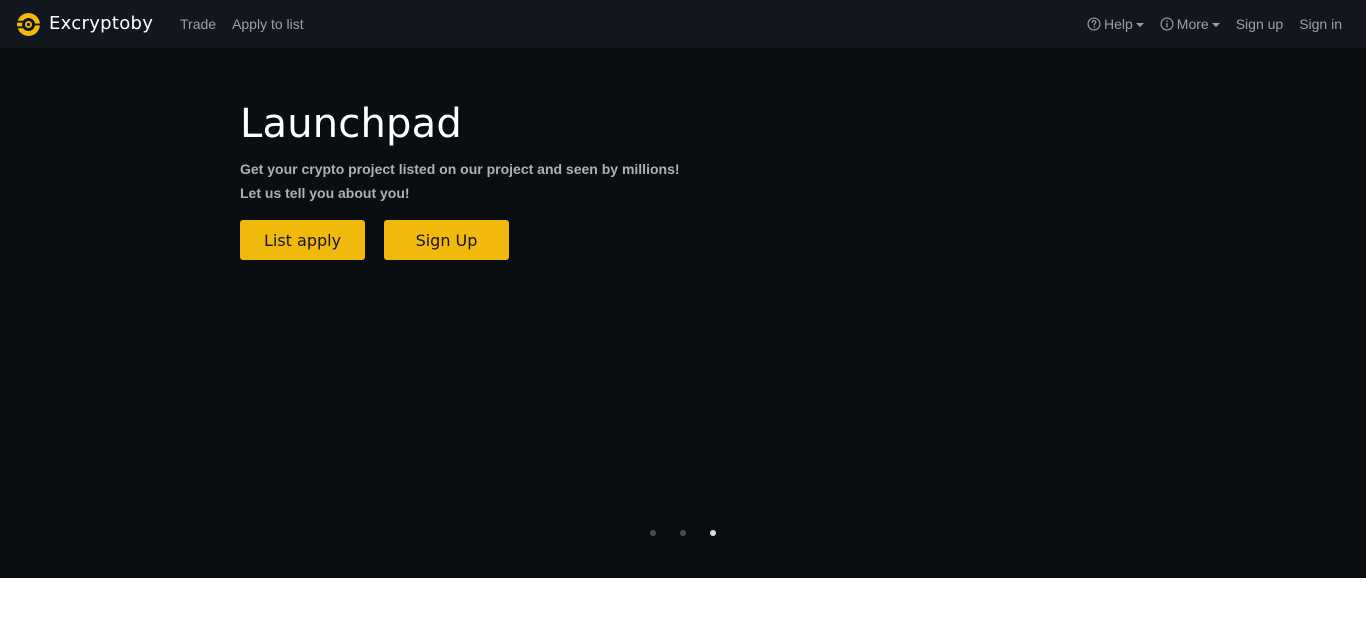 This screenshot has width=1366, height=635. I want to click on sign-up-button: Sign Up, so click(446, 240).